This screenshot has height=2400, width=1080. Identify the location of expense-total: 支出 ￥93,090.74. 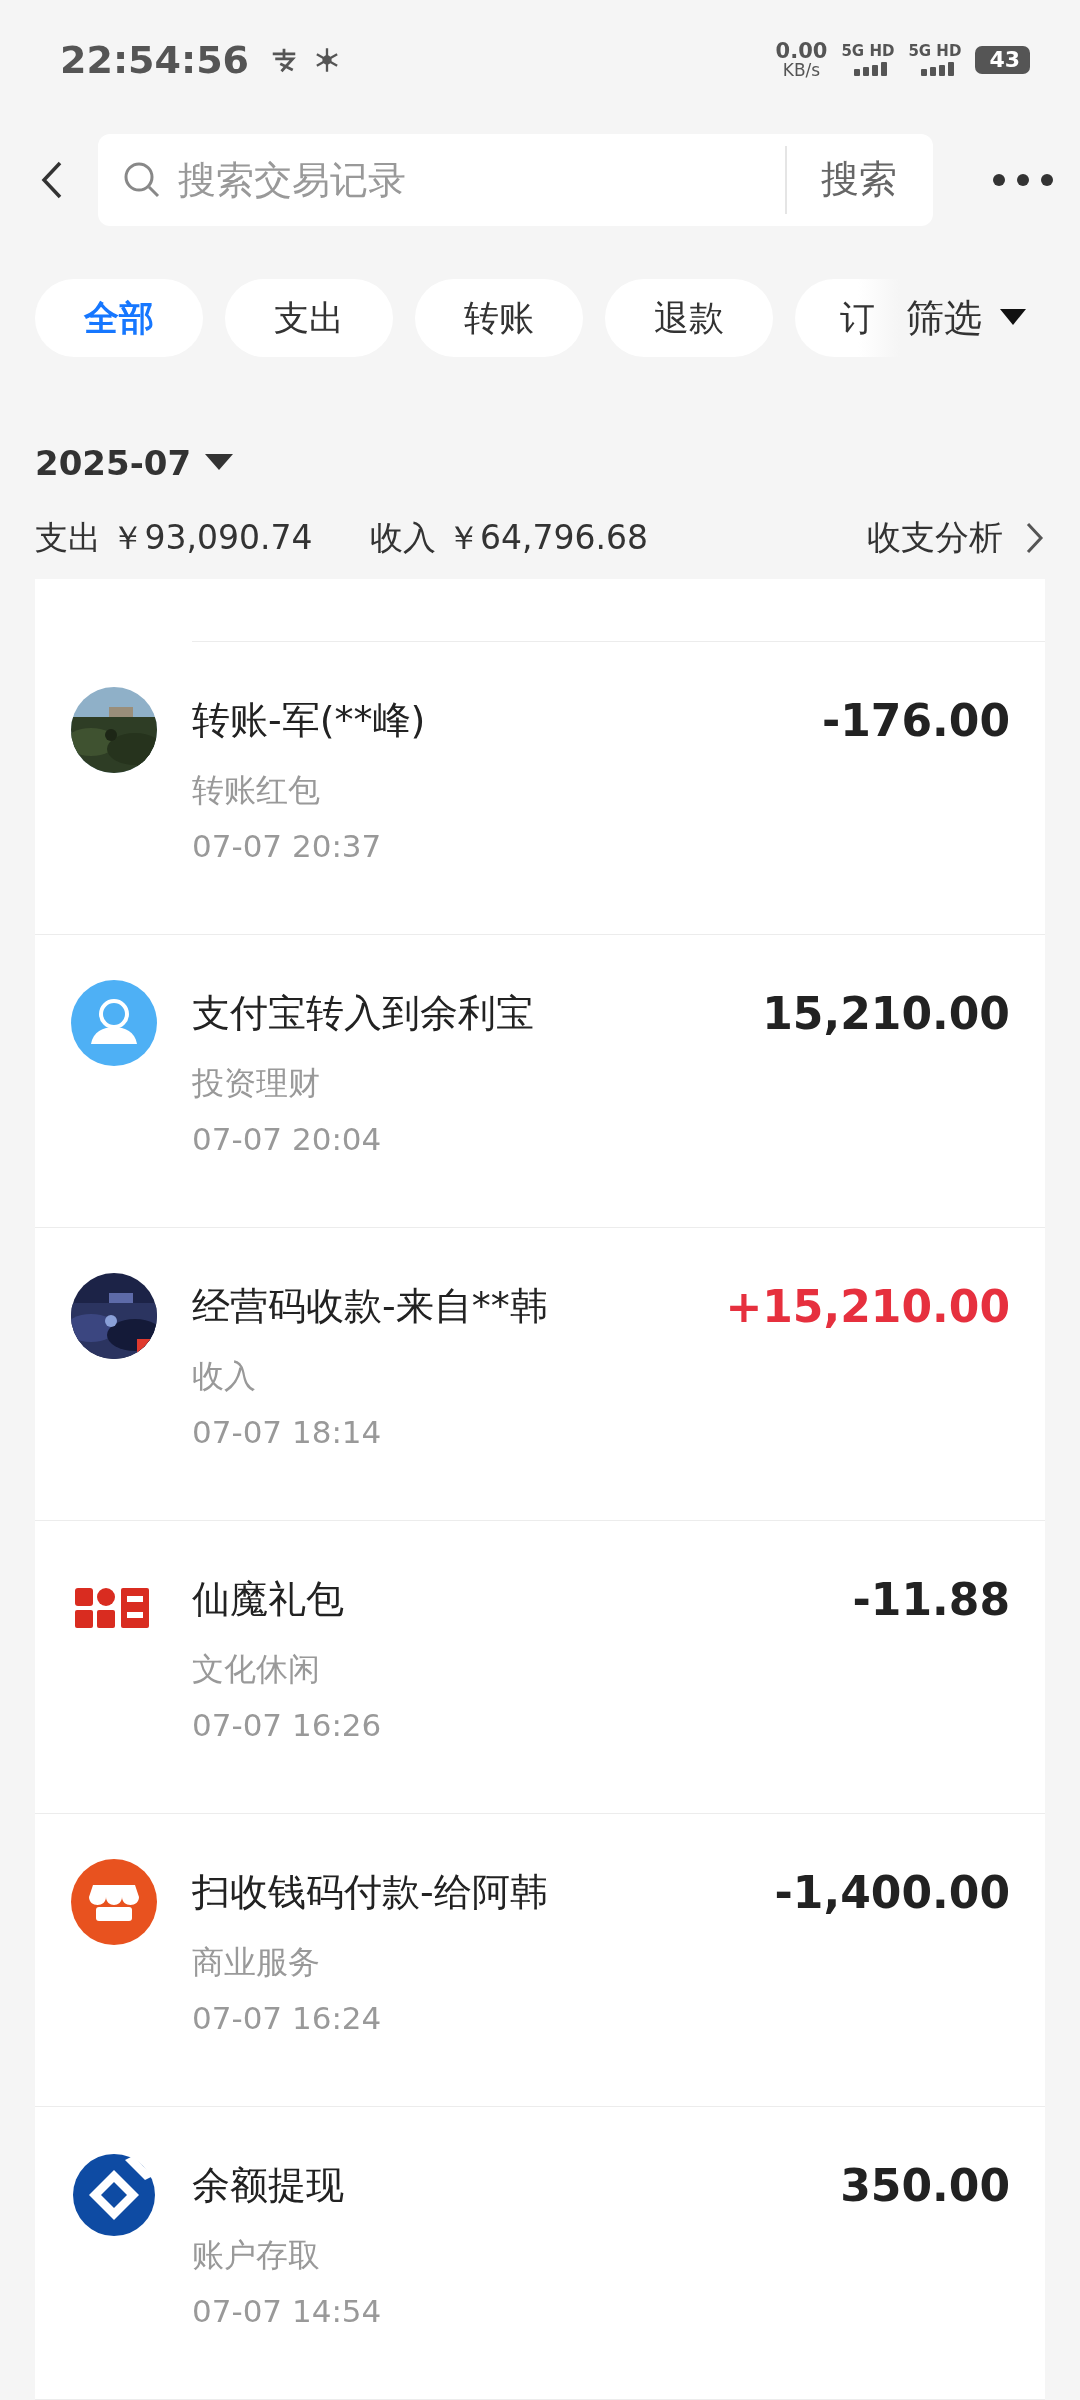
(174, 537).